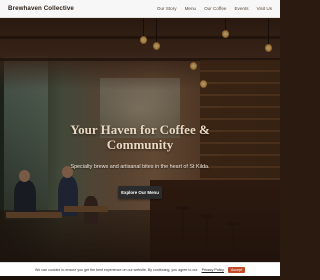 This screenshot has width=320, height=280. What do you see at coordinates (140, 144) in the screenshot?
I see `hero-title-line2: Community` at bounding box center [140, 144].